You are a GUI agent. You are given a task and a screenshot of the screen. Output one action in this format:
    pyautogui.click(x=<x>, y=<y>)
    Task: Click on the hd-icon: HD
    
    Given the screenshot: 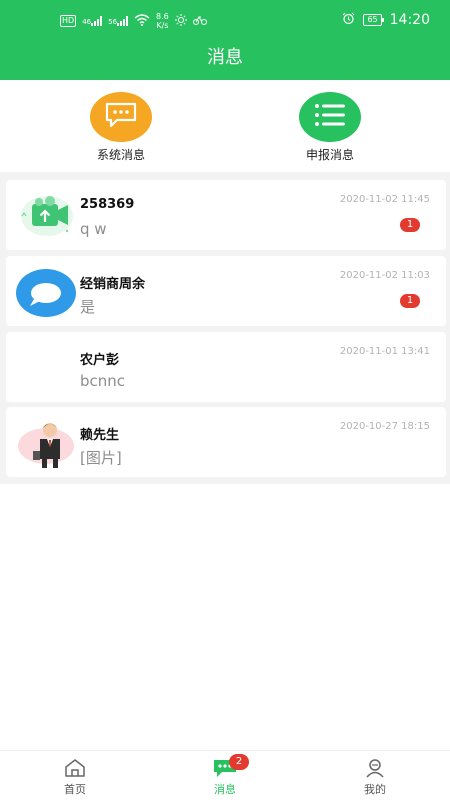 What is the action you would take?
    pyautogui.click(x=68, y=21)
    